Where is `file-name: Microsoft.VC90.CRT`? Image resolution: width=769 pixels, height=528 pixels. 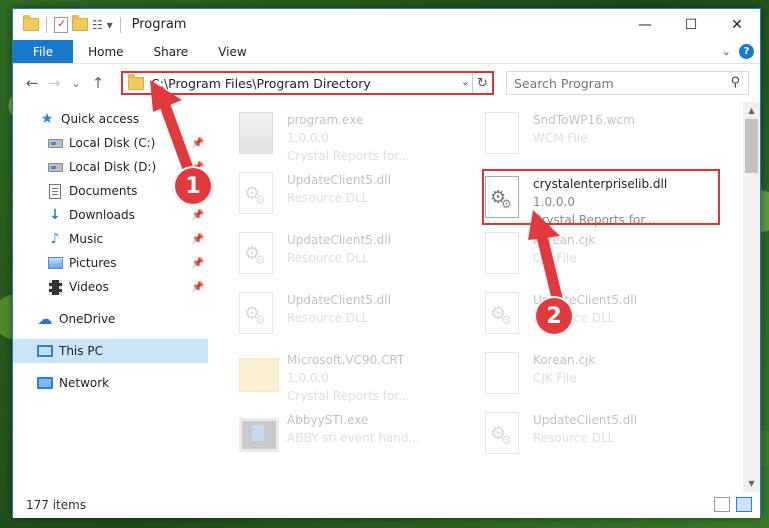 file-name: Microsoft.VC90.CRT is located at coordinates (346, 360).